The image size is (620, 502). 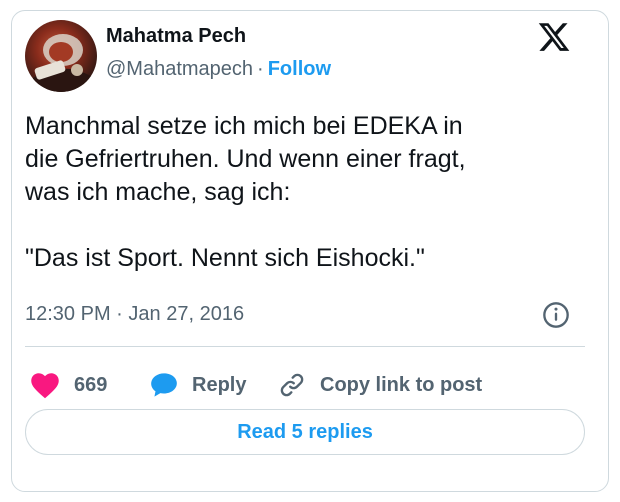 What do you see at coordinates (91, 384) in the screenshot?
I see `like-count: 669` at bounding box center [91, 384].